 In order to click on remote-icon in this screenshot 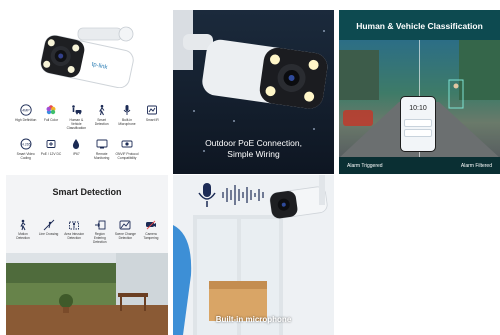, I will do `click(102, 144)`.